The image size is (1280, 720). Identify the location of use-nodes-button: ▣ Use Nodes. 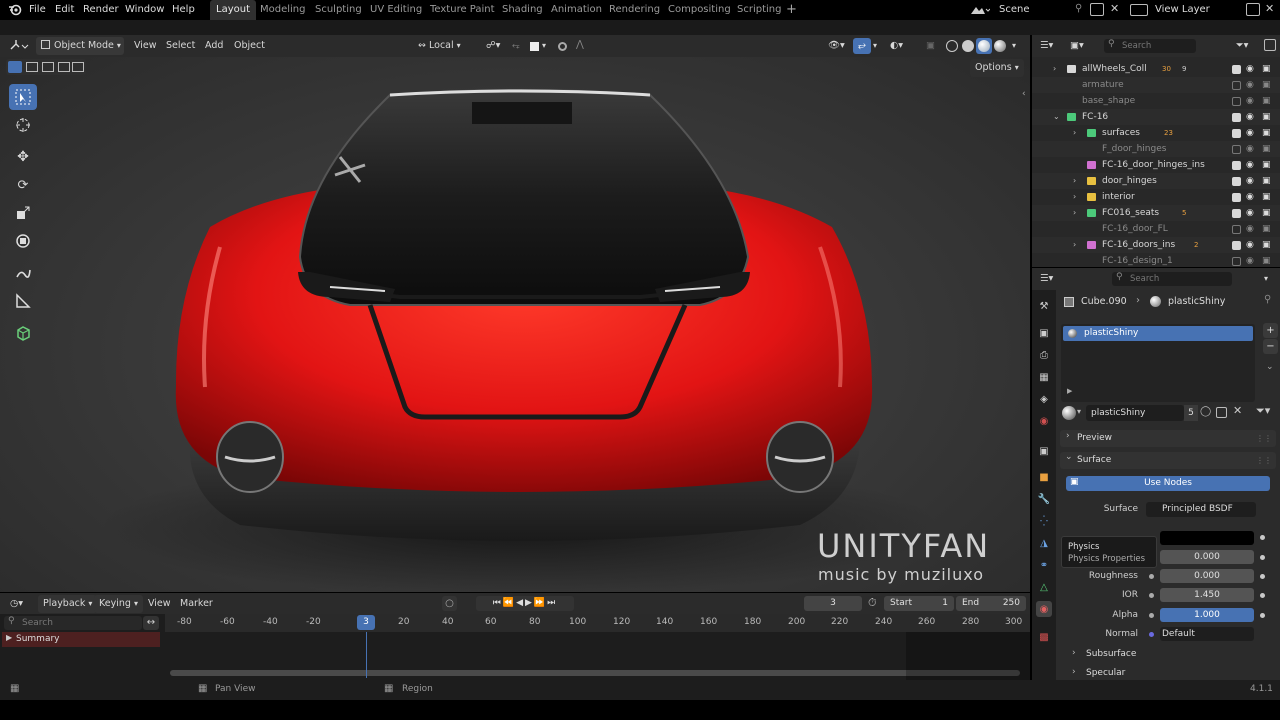
(1168, 483).